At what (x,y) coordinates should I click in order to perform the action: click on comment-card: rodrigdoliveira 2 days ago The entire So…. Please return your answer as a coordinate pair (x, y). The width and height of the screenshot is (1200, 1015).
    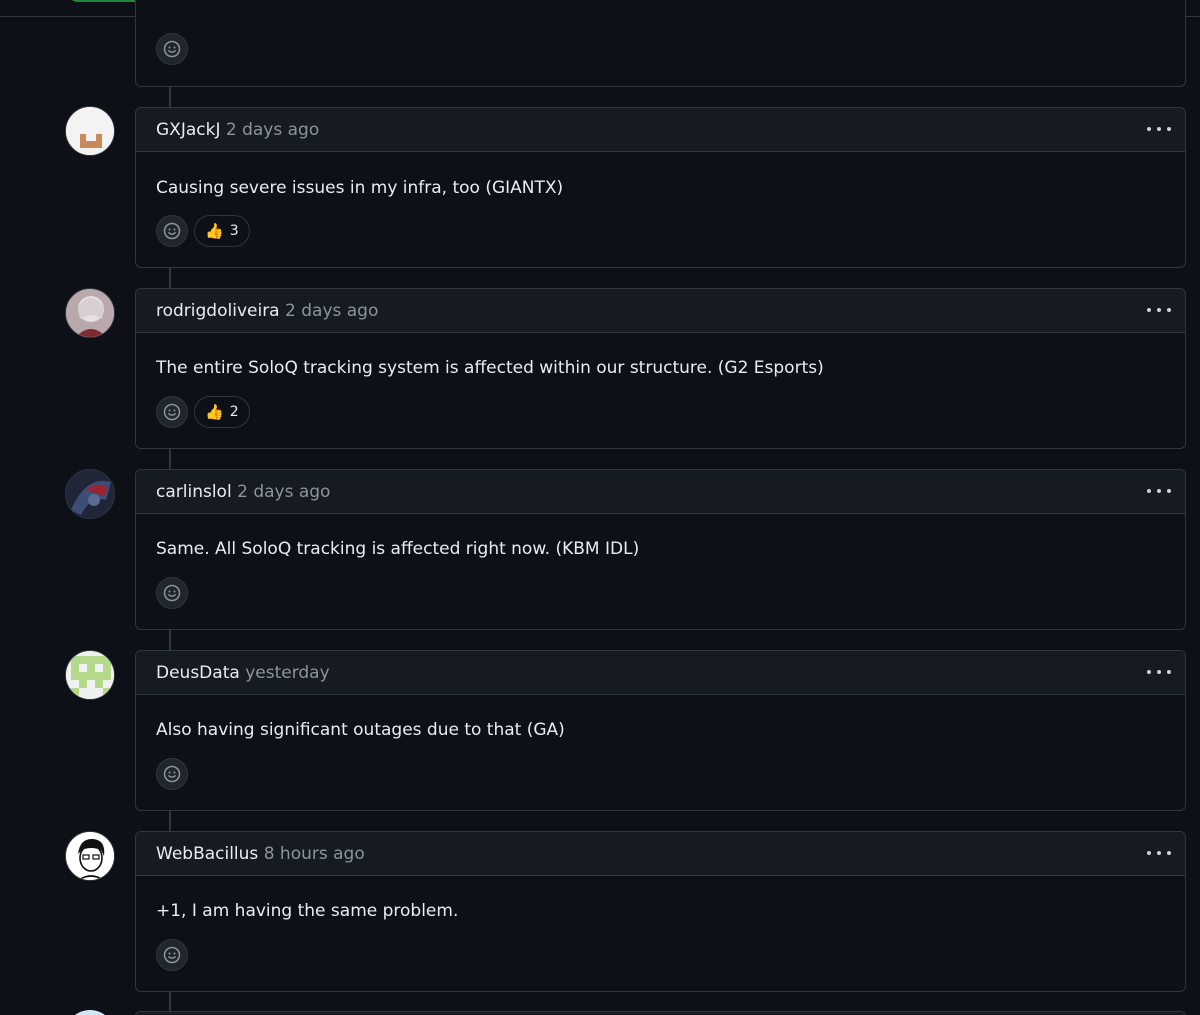
    Looking at the image, I should click on (660, 368).